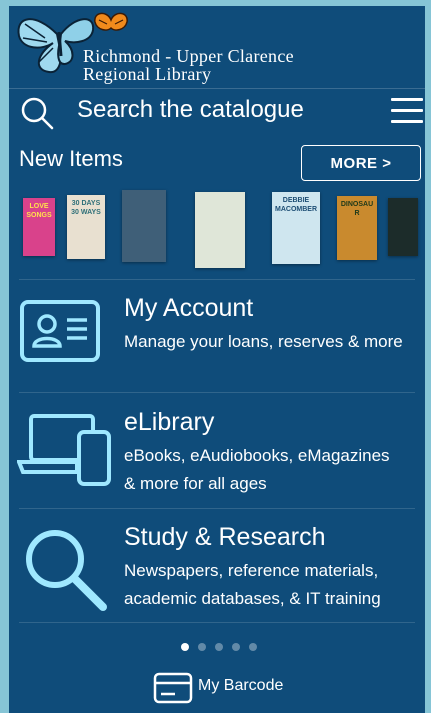 Image resolution: width=431 pixels, height=713 pixels. Describe the element at coordinates (296, 205) in the screenshot. I see `book-cover-text: DEBBIE MACOMBER` at that location.